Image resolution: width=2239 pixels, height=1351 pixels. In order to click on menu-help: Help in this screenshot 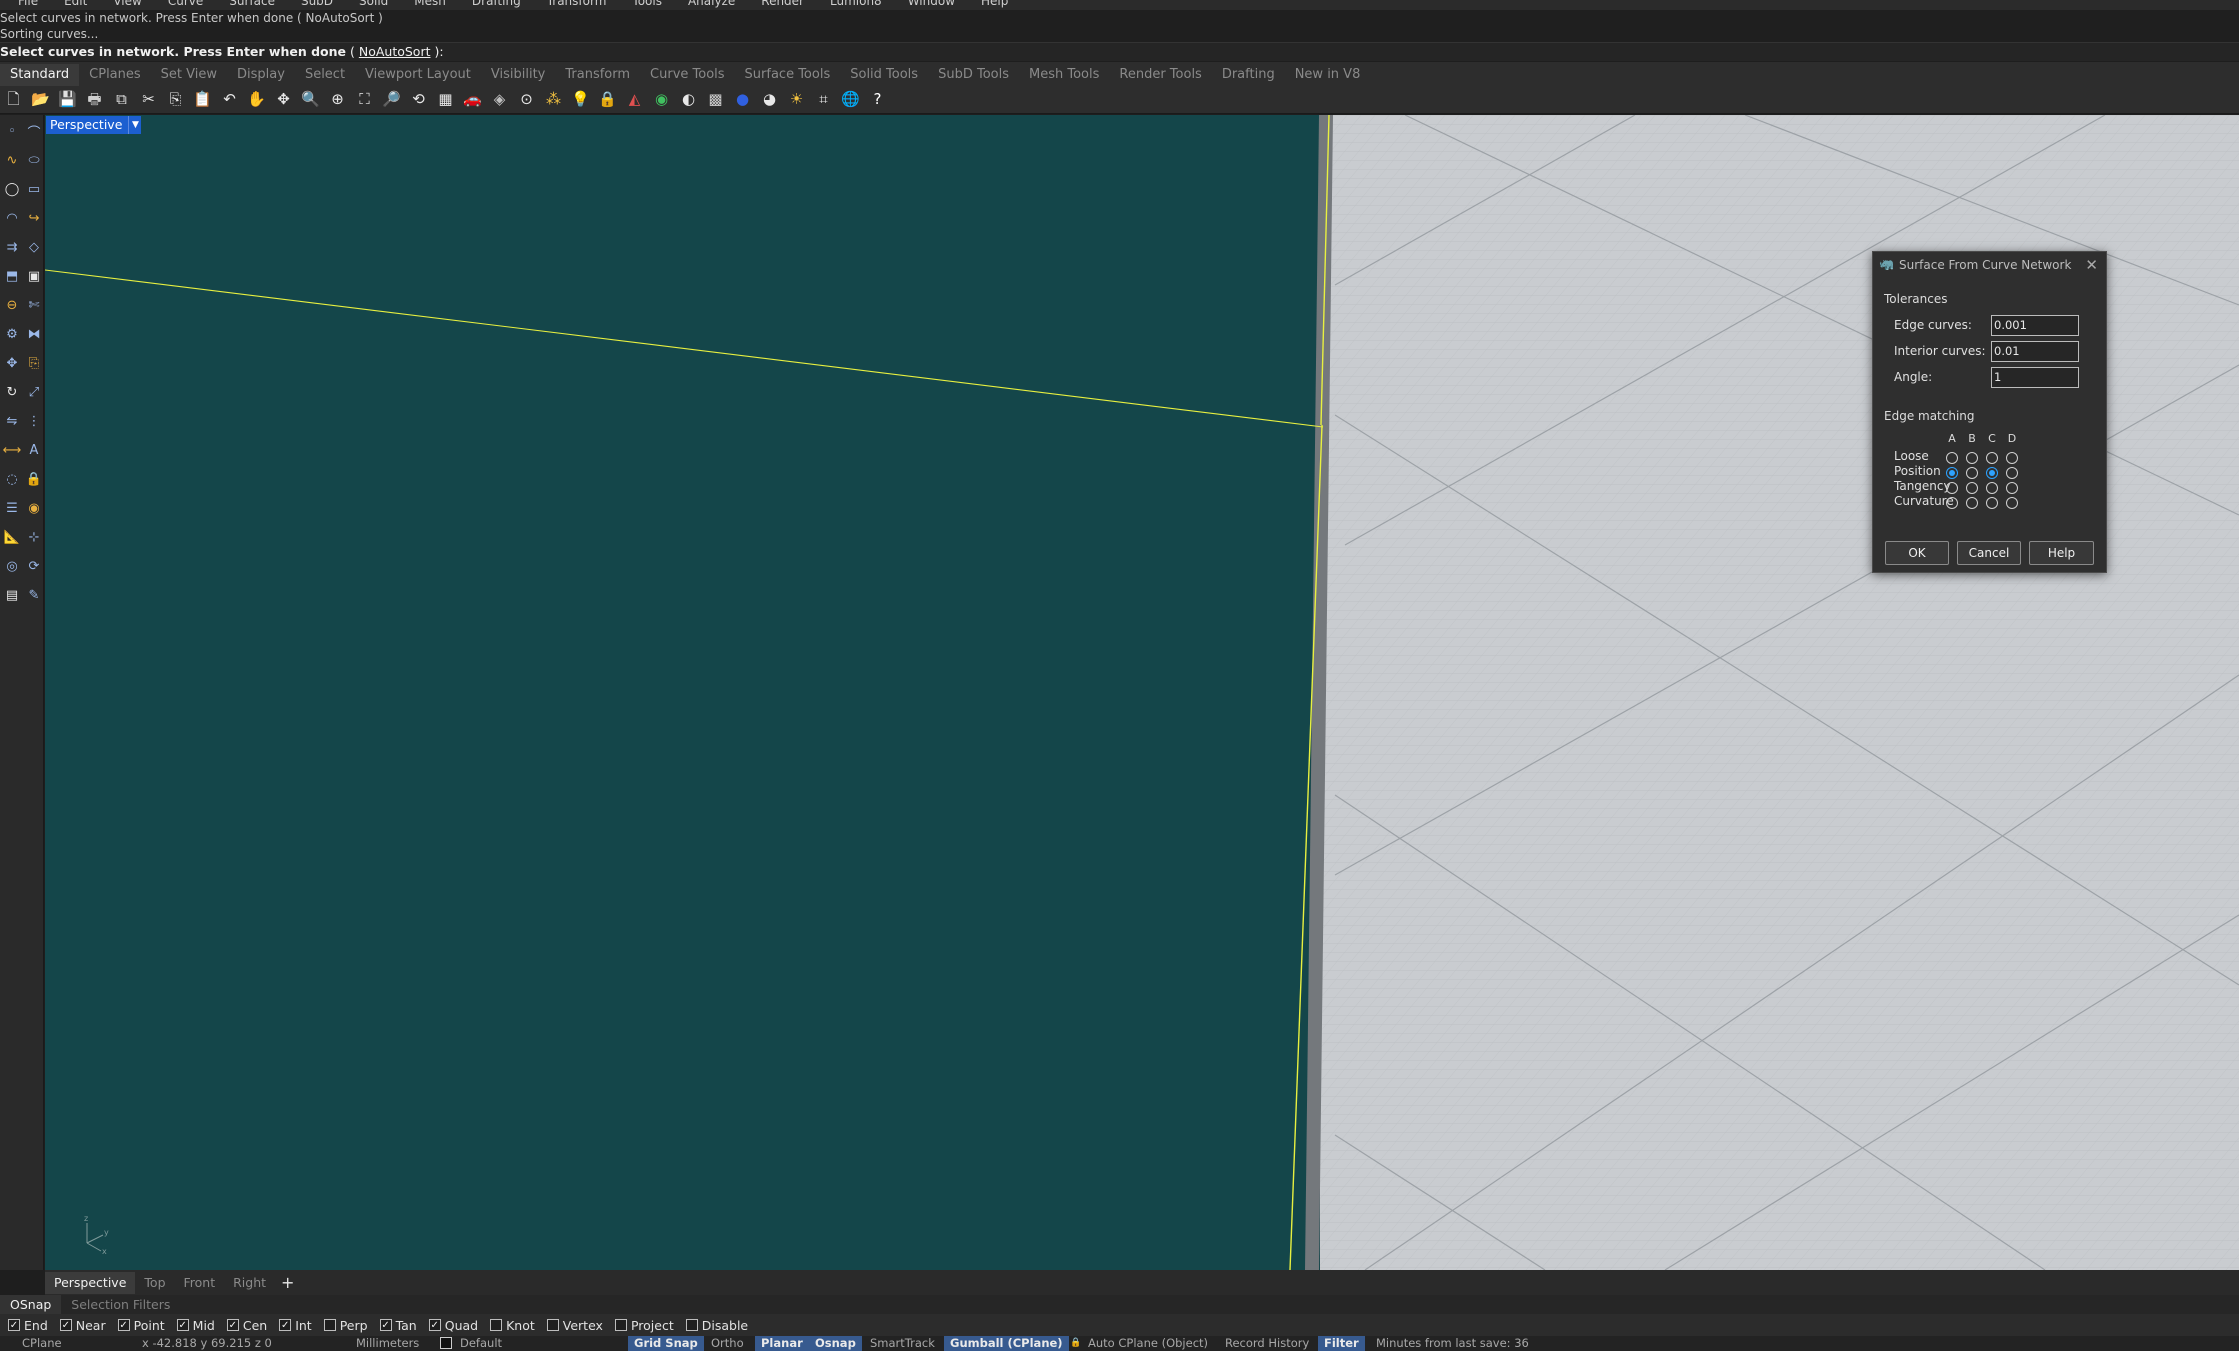, I will do `click(994, 4)`.